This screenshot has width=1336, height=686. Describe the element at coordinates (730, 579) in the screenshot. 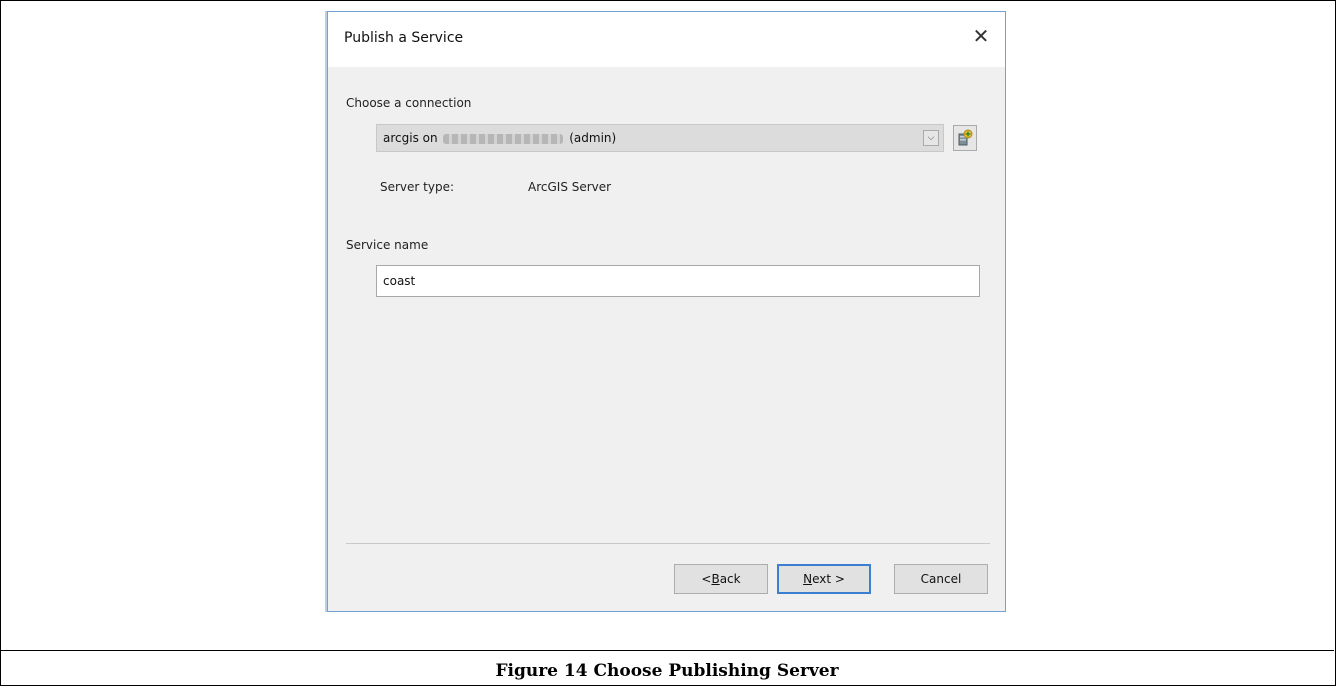

I see `back-rest: ack` at that location.